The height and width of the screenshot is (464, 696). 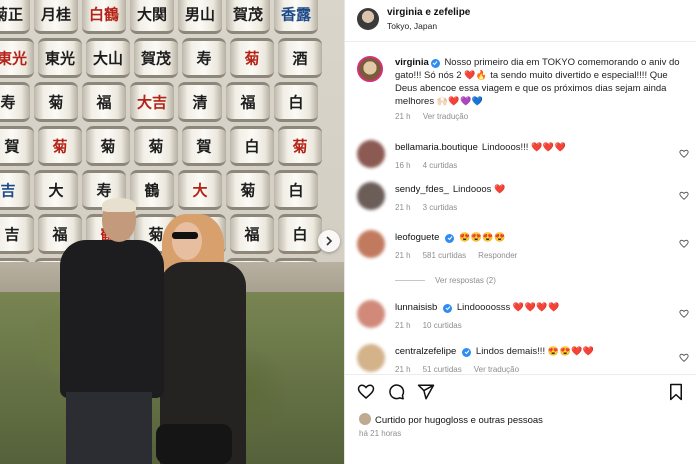 I want to click on comment-likes: 4 curtidas, so click(x=440, y=165).